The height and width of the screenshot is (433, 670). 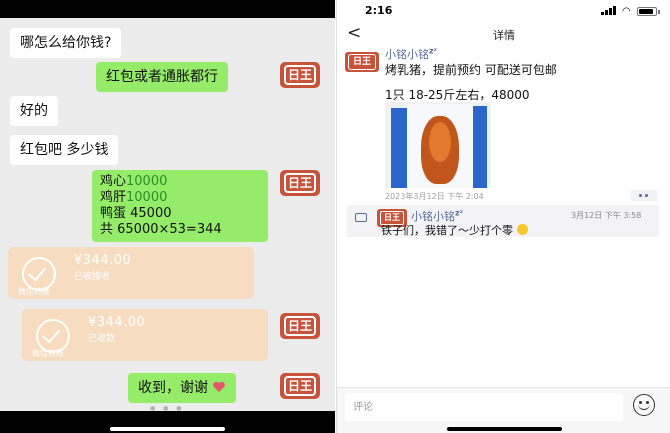 I want to click on message-text: 红包吧 多少钱, so click(x=64, y=150).